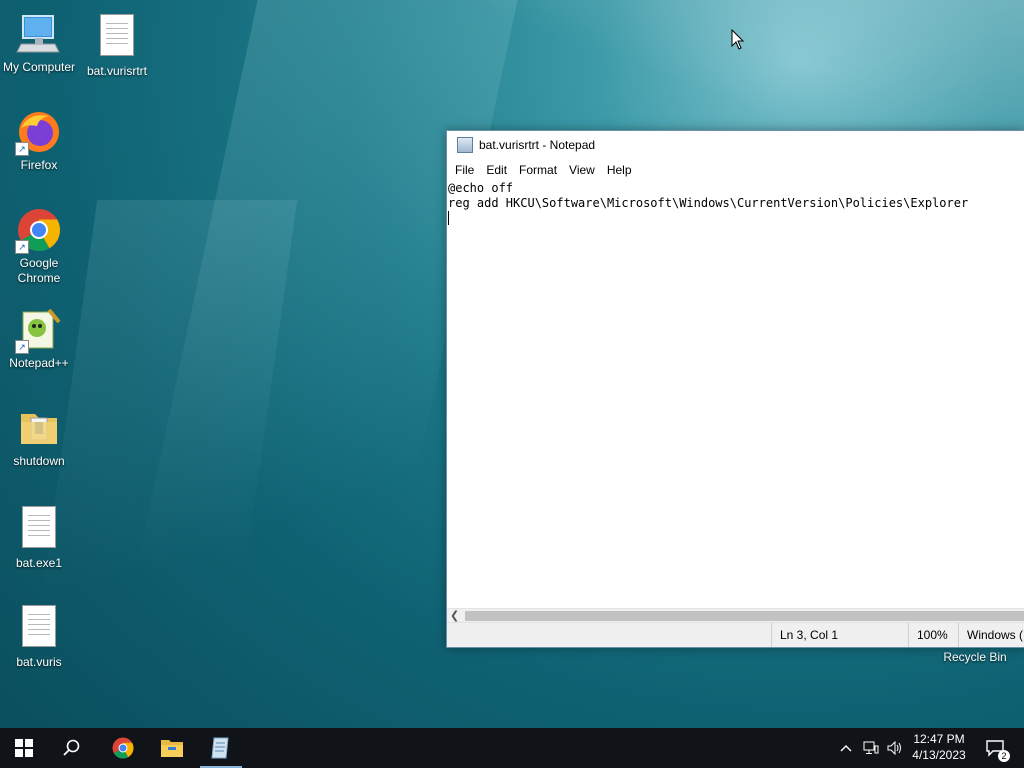  Describe the element at coordinates (939, 755) in the screenshot. I see `clock-date: 4/13/2023` at that location.